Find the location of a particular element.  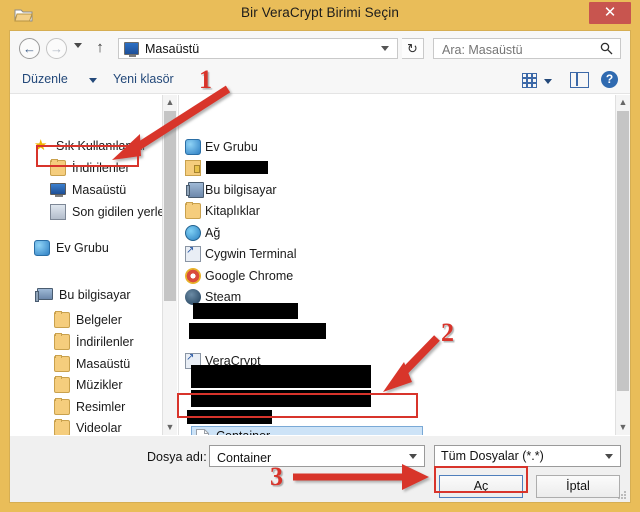

annotation-number-3: 3 is located at coordinates (276, 476).